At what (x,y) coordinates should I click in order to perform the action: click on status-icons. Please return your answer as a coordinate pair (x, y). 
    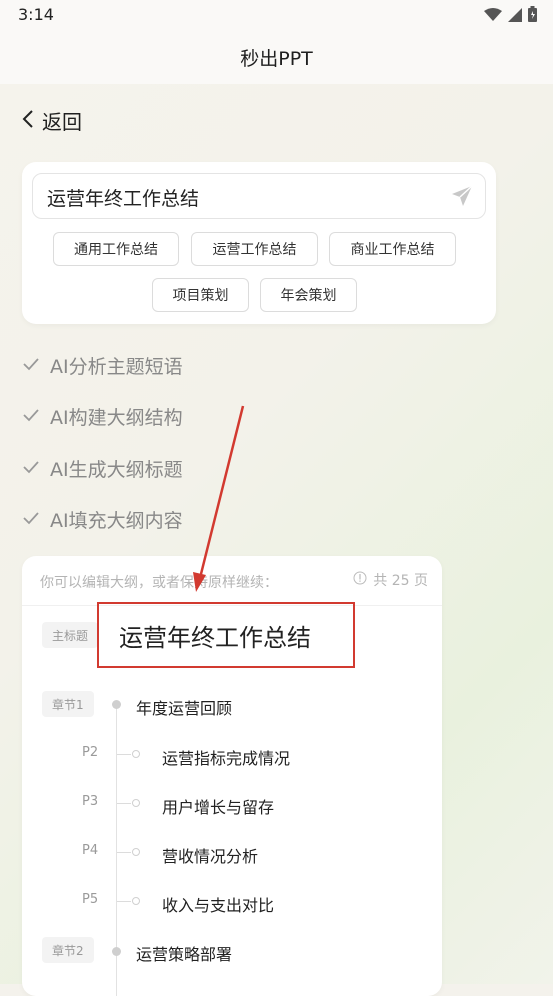
    Looking at the image, I should click on (510, 16).